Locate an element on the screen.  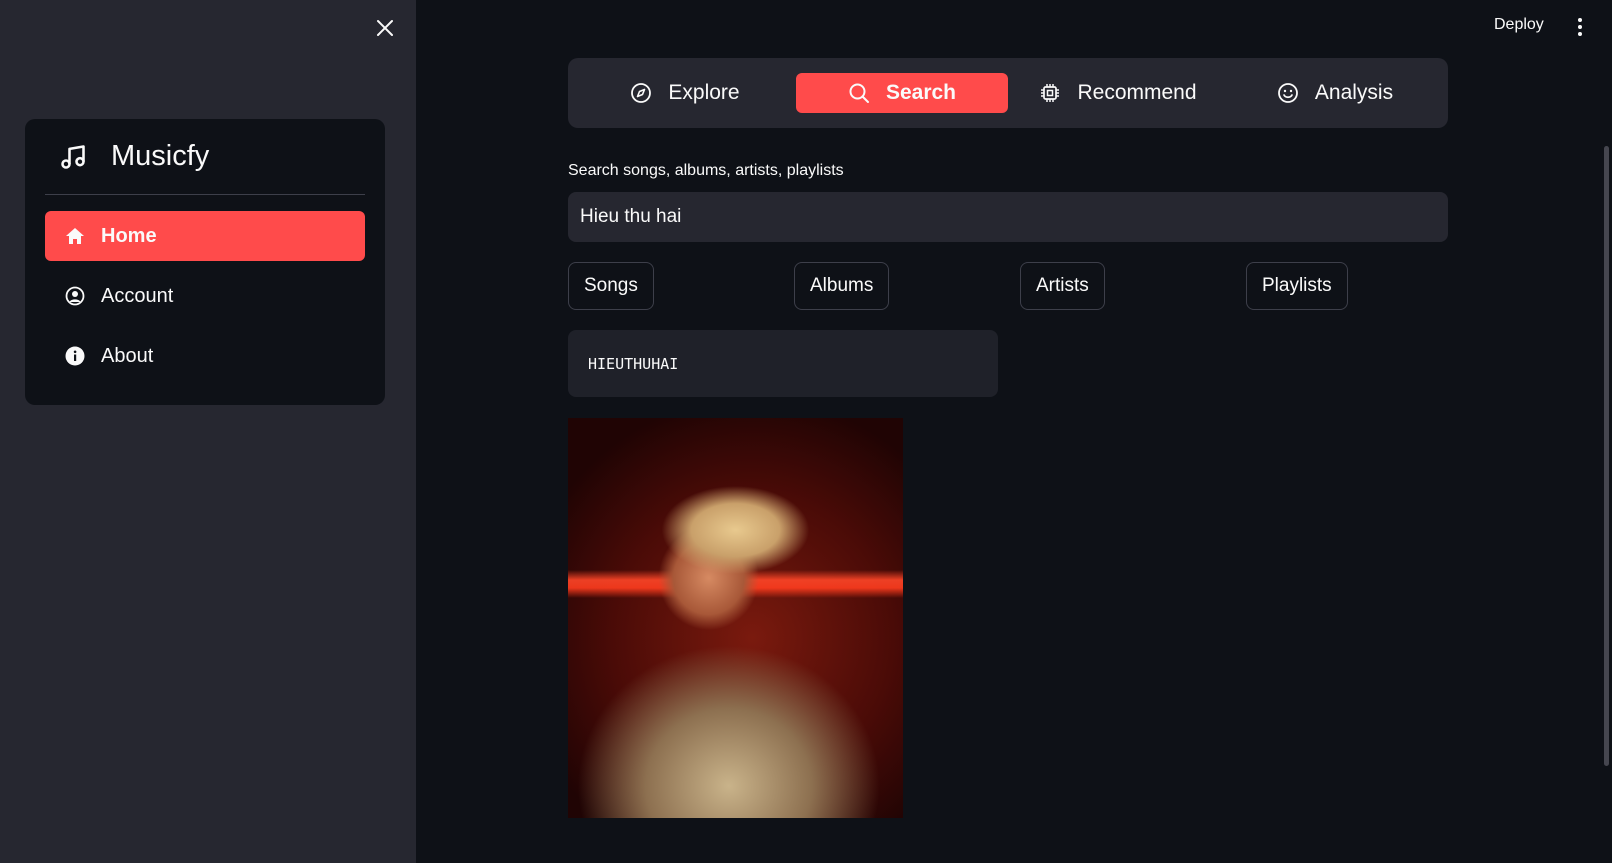
main-tabs: Explore Search Recommend Analysis is located at coordinates (1008, 93).